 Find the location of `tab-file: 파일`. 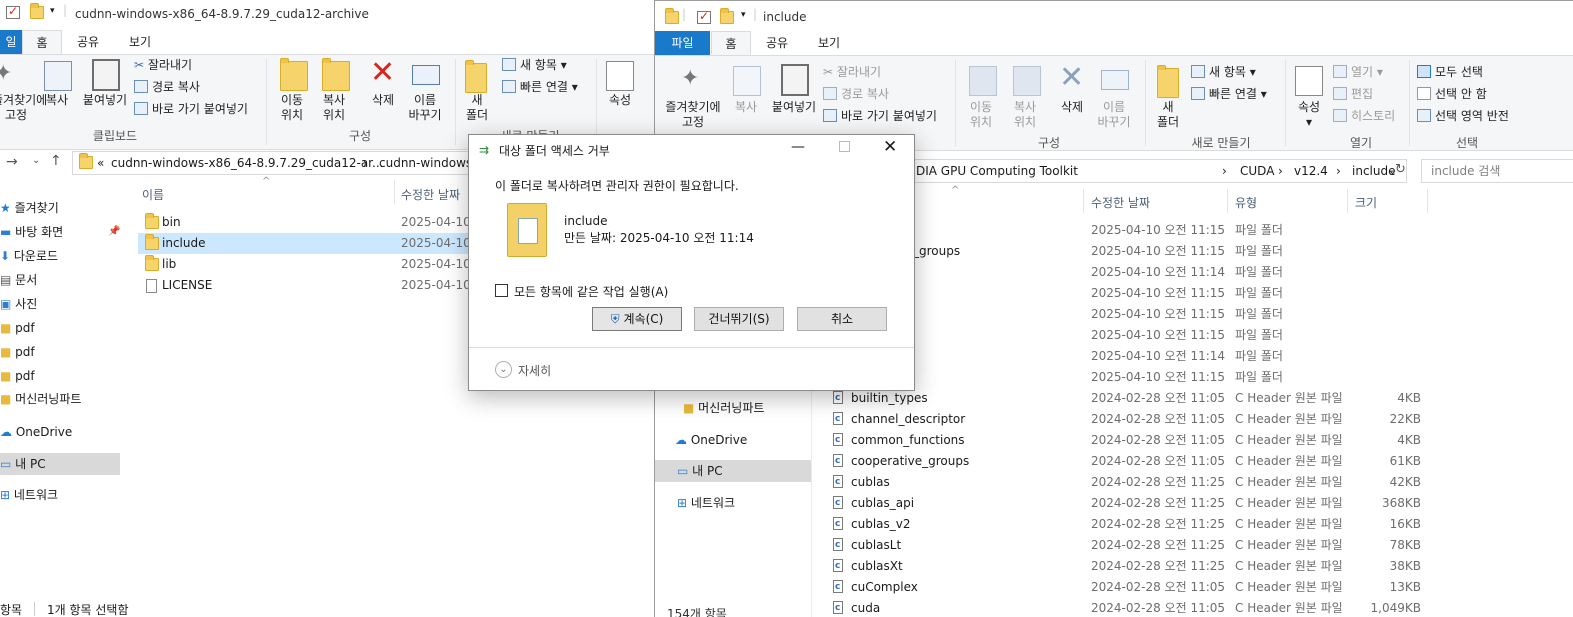

tab-file: 파일 is located at coordinates (682, 43).